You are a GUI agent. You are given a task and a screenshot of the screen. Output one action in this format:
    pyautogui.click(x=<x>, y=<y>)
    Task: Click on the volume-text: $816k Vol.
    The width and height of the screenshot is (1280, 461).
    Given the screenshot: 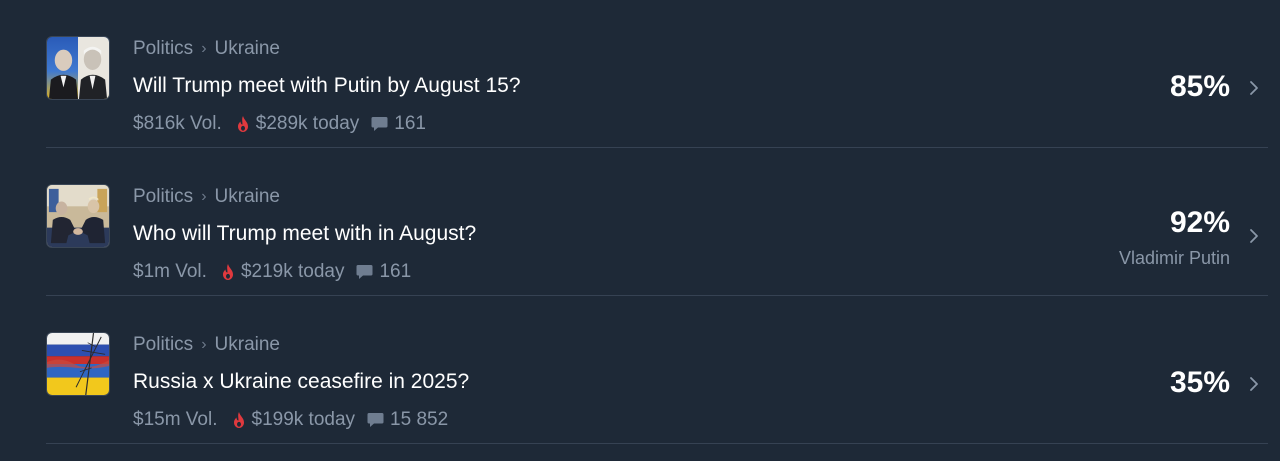 What is the action you would take?
    pyautogui.click(x=177, y=123)
    